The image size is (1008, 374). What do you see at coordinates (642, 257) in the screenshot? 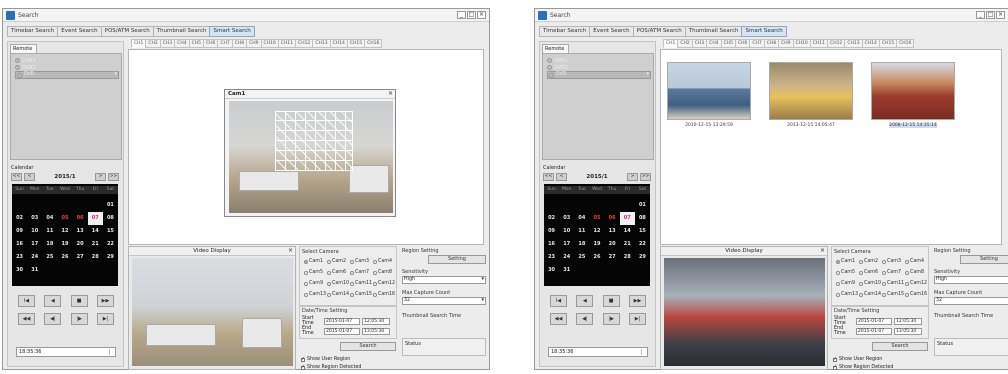
I see `calendar-day: 29` at bounding box center [642, 257].